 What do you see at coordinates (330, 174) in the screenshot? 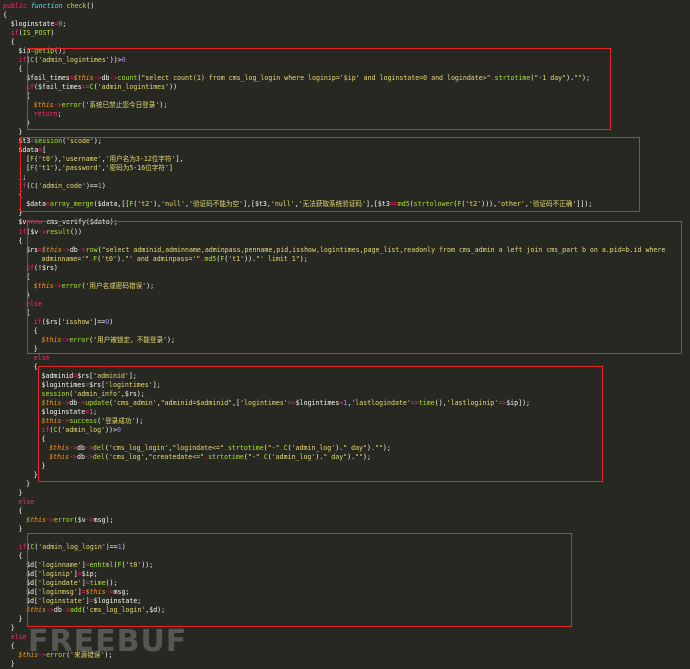
I see `highlight-box-verify-data` at bounding box center [330, 174].